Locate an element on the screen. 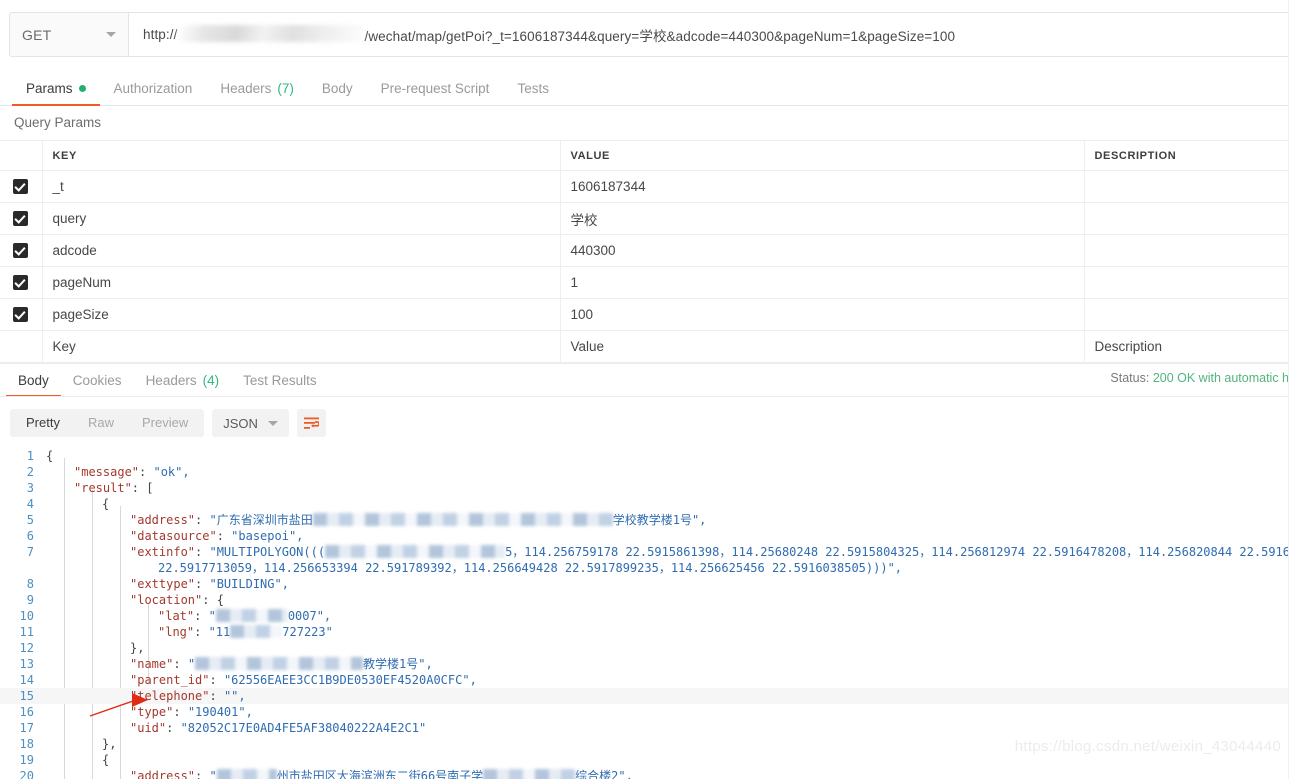 Image resolution: width=1289 pixels, height=779 pixels. param-key: adcode is located at coordinates (301, 250).